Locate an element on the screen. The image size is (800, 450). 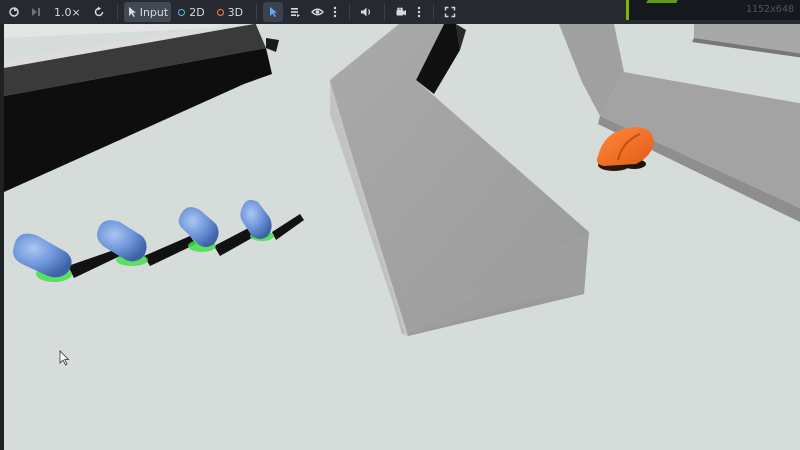
speed-label: 1.0× is located at coordinates (67, 12).